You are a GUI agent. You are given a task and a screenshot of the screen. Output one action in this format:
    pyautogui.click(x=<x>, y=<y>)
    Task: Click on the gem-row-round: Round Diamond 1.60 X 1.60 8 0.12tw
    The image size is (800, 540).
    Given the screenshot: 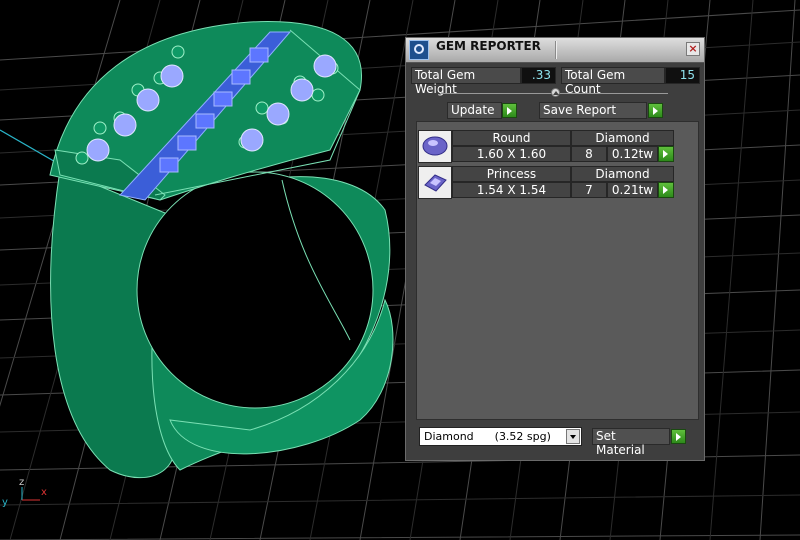 What is the action you would take?
    pyautogui.click(x=547, y=146)
    